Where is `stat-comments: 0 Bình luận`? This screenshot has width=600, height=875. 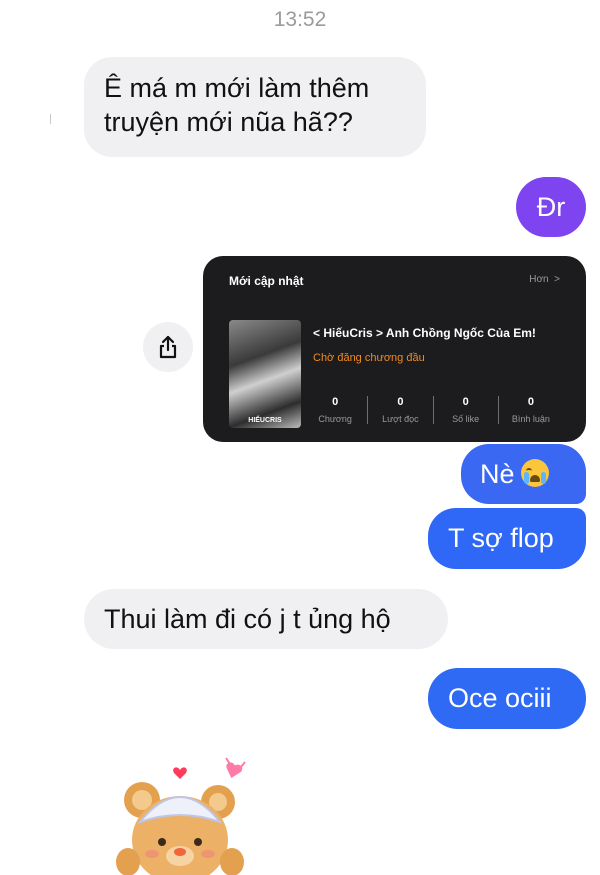 stat-comments: 0 Bình luận is located at coordinates (530, 410).